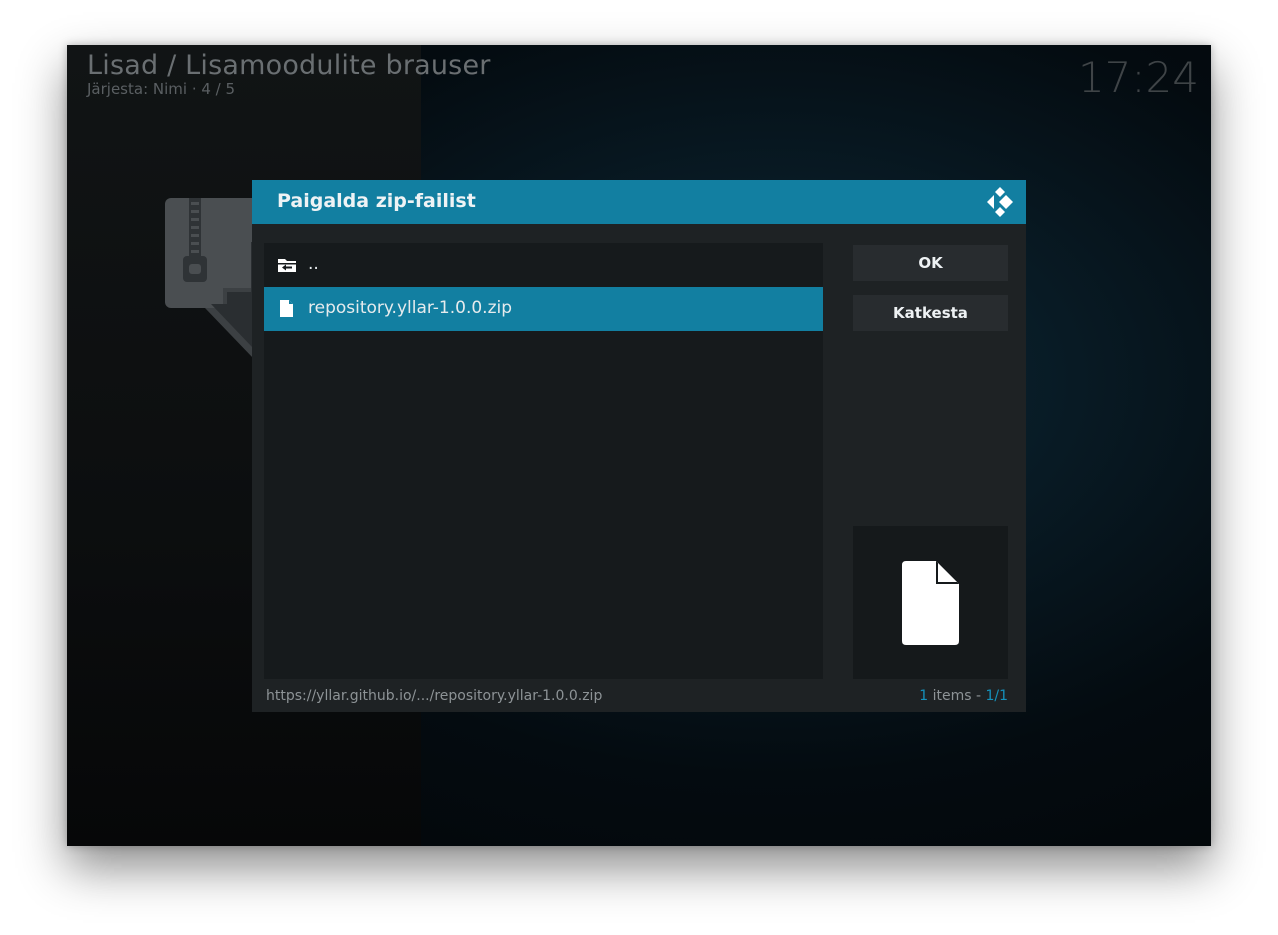  Describe the element at coordinates (161, 89) in the screenshot. I see `sort-info: Järjesta: Nimi · 4 / 5` at that location.